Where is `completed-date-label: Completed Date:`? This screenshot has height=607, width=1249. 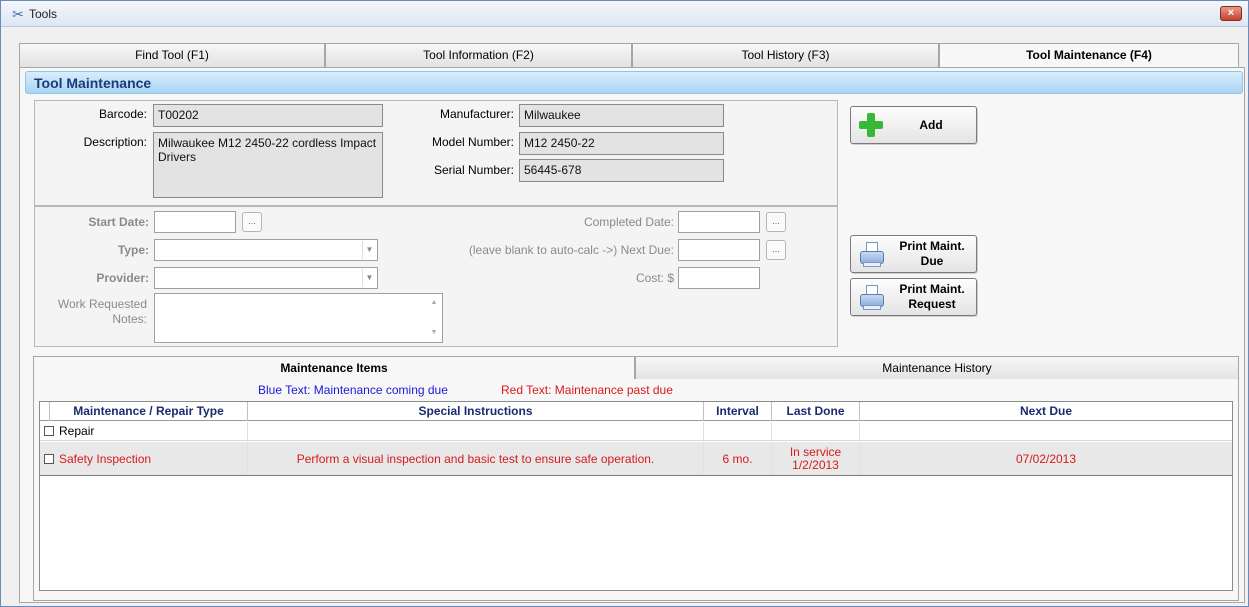
completed-date-label: Completed Date: is located at coordinates (628, 222).